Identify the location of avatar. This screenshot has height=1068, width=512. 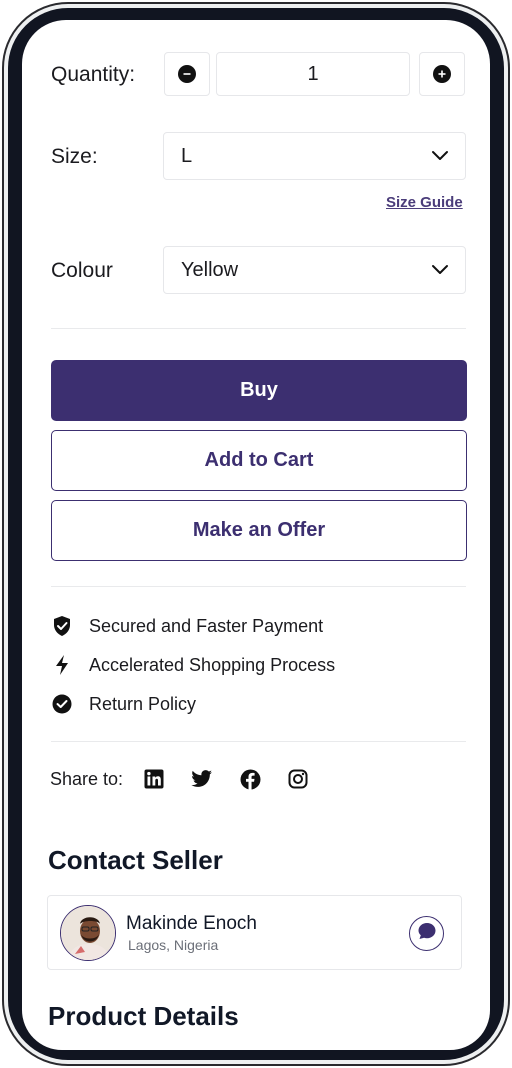
(88, 933).